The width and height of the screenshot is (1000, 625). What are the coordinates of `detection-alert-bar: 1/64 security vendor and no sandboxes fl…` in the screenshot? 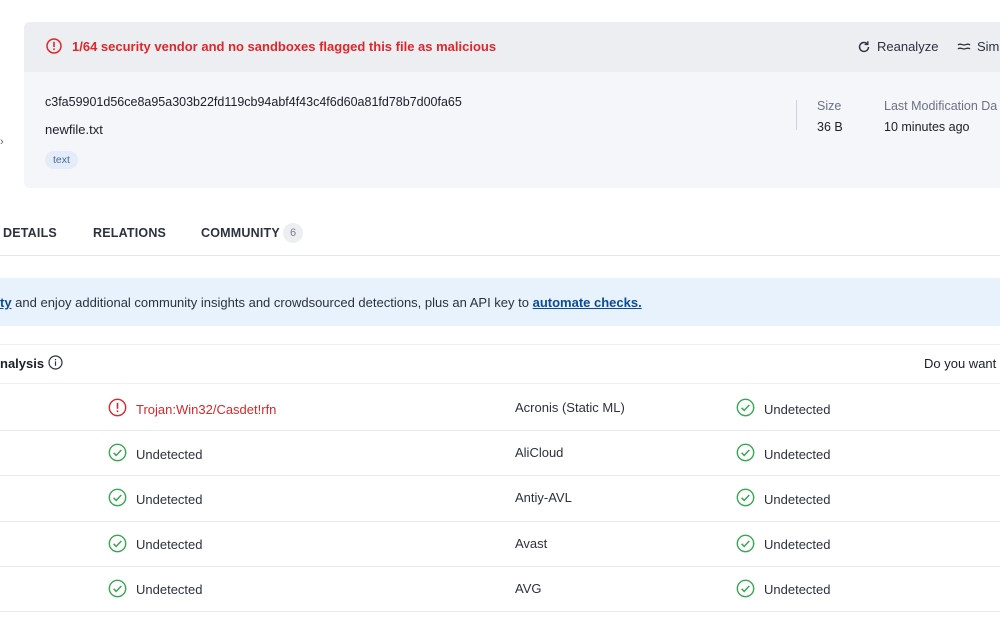 It's located at (512, 47).